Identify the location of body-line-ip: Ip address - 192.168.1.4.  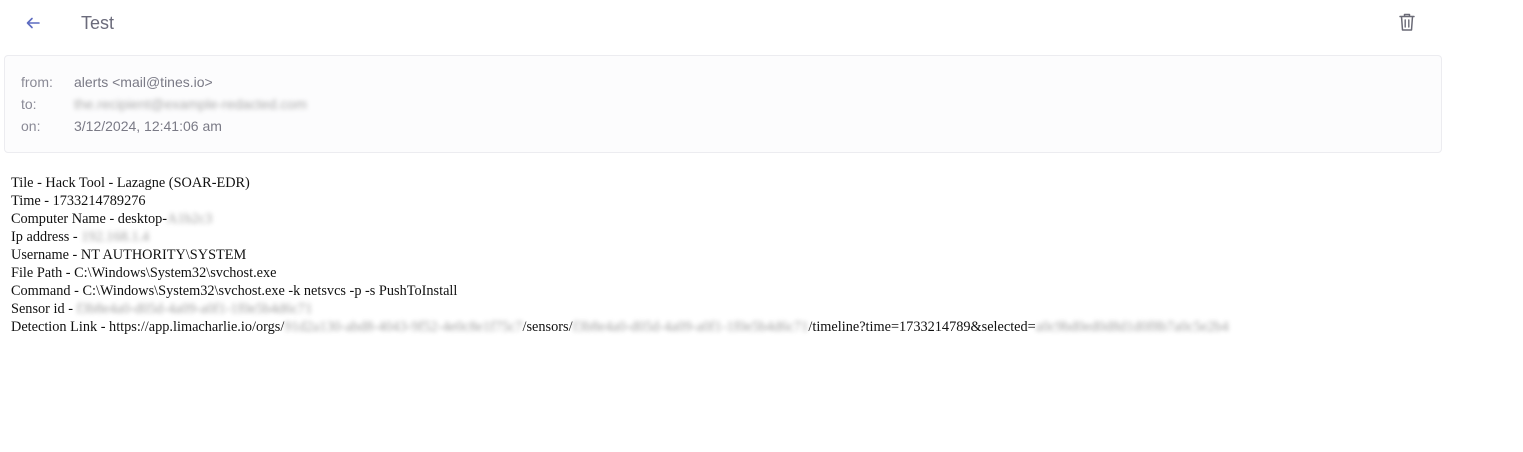
(761, 237).